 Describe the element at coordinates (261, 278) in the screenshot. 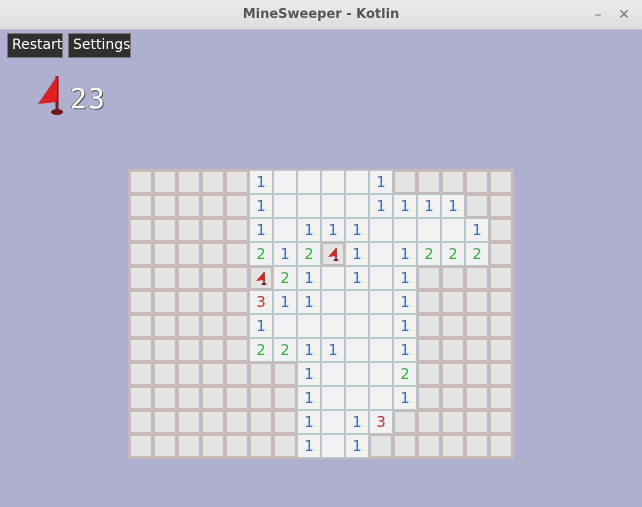

I see `cell-flagged` at that location.